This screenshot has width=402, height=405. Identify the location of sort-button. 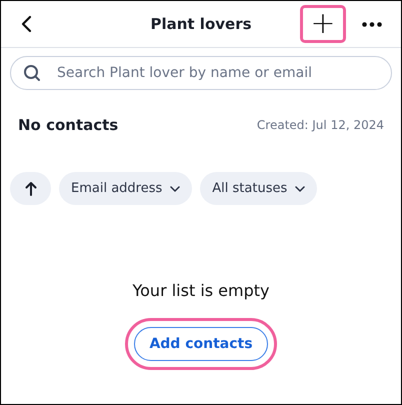
(30, 188).